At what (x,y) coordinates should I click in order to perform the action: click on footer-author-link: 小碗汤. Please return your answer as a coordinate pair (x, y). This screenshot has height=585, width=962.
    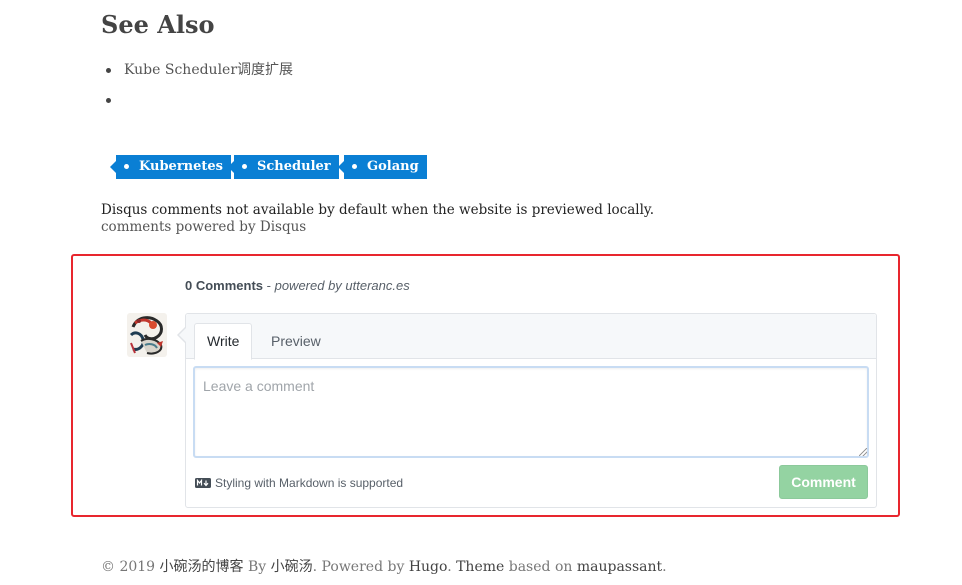
    Looking at the image, I should click on (292, 567).